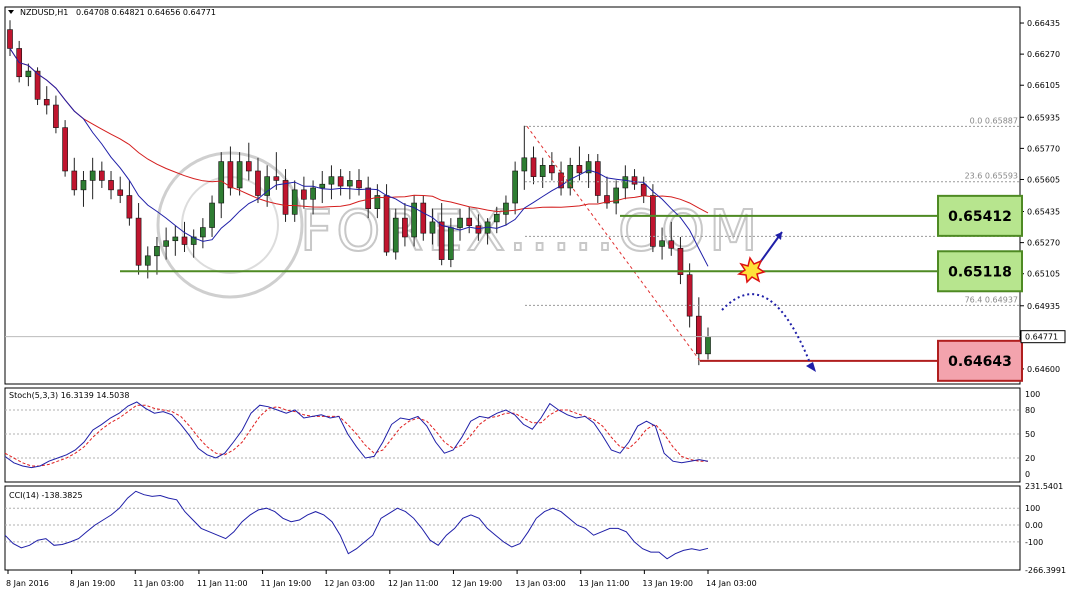 Image resolution: width=1066 pixels, height=596 pixels. Describe the element at coordinates (991, 299) in the screenshot. I see `fibonacci-level-label: 76.4 0.64937` at that location.